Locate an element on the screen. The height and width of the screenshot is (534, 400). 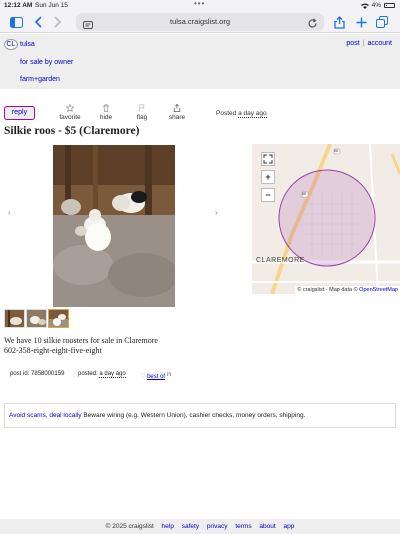
favorite-label: favorite is located at coordinates (70, 117).